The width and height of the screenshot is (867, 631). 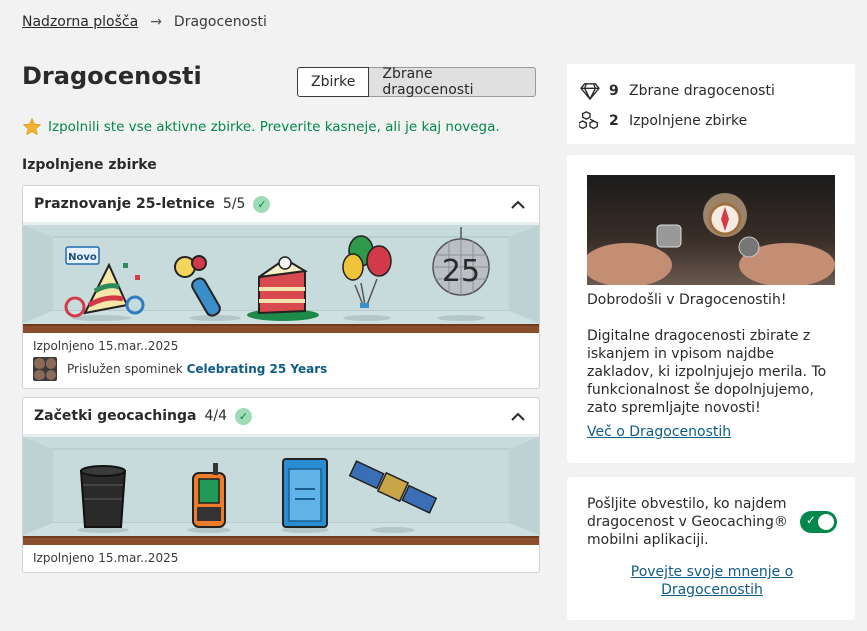 What do you see at coordinates (115, 416) in the screenshot?
I see `collection-name: Začetki geocachinga` at bounding box center [115, 416].